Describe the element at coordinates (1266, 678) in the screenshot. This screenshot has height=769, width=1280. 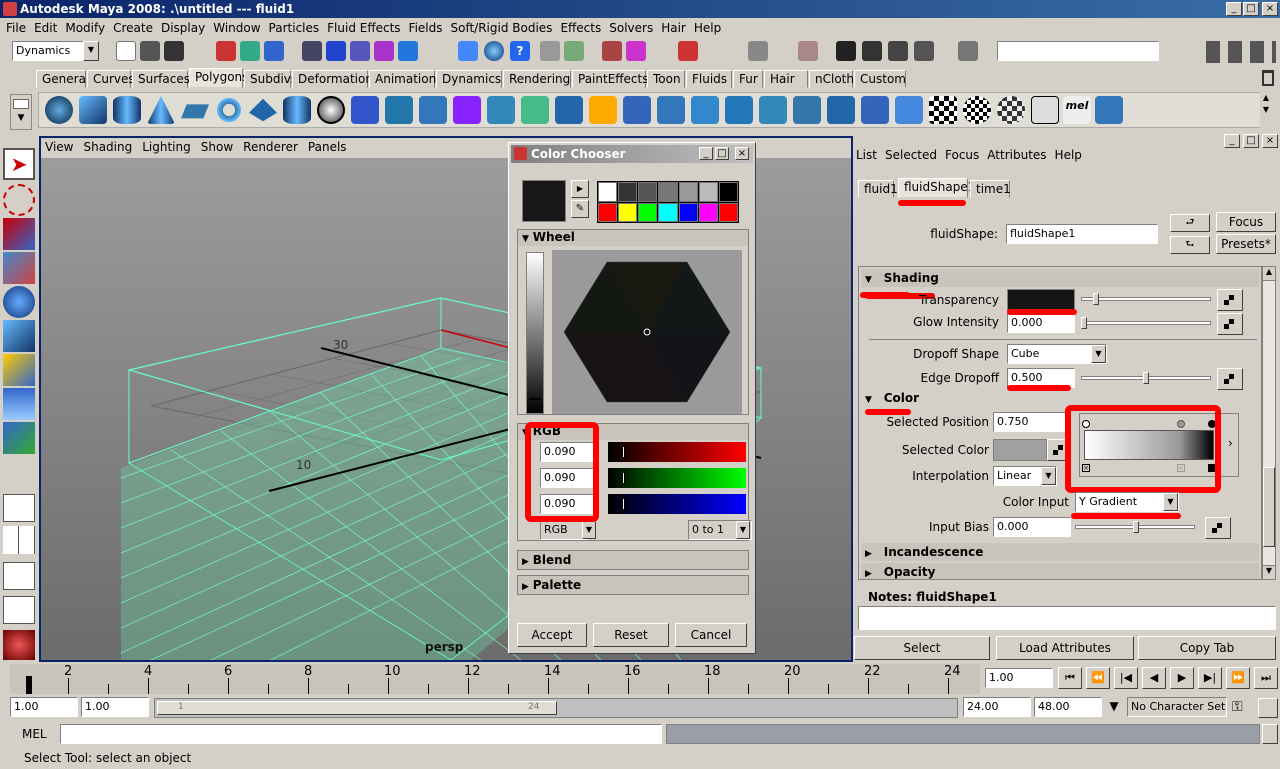
I see `go-to-end-icon: ⏭` at that location.